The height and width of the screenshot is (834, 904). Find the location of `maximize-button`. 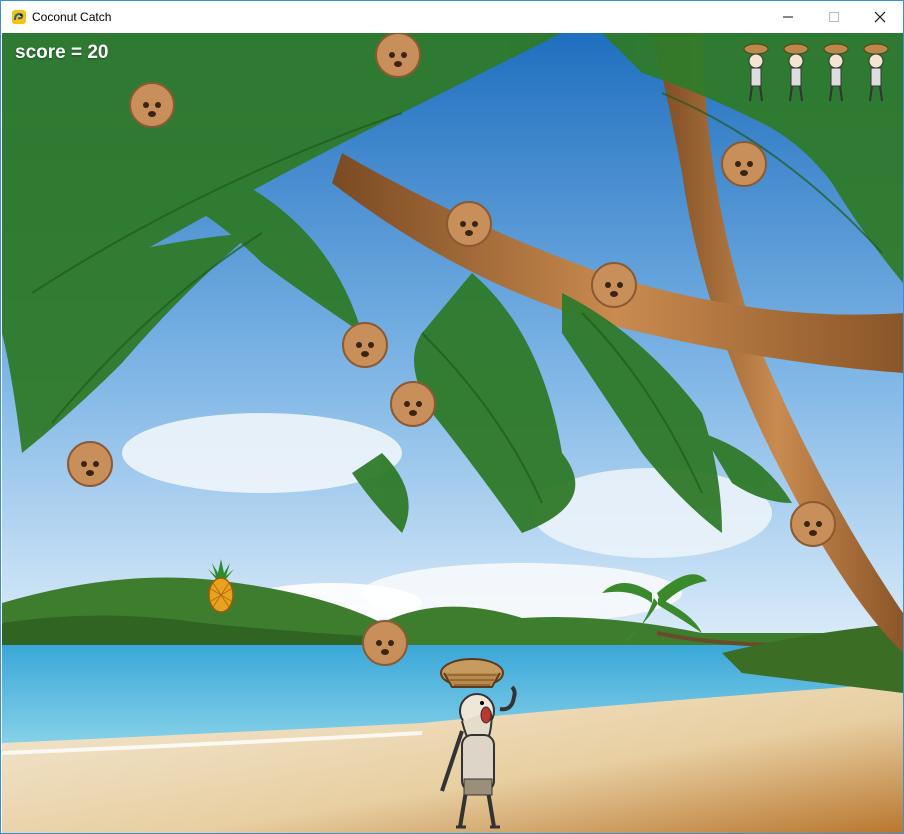

maximize-button is located at coordinates (834, 17).